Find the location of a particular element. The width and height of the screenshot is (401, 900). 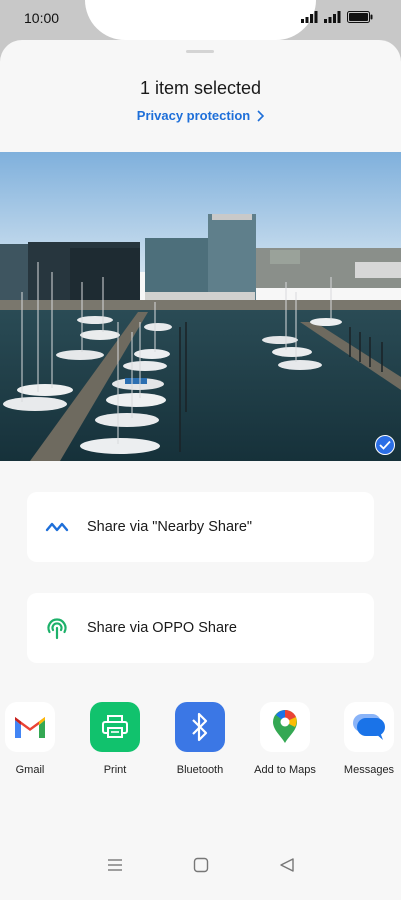

app-add-to-maps-label: Add to Maps is located at coordinates (285, 770).